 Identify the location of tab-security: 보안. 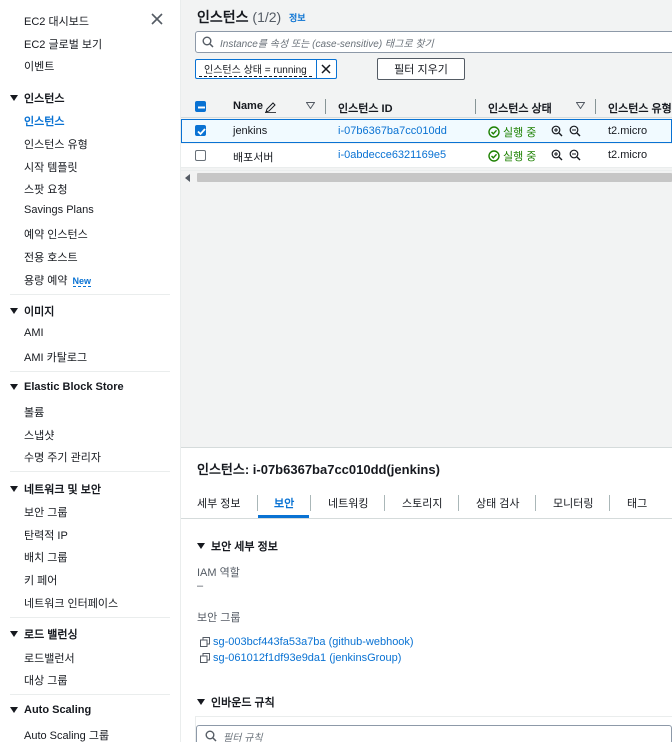
(284, 503).